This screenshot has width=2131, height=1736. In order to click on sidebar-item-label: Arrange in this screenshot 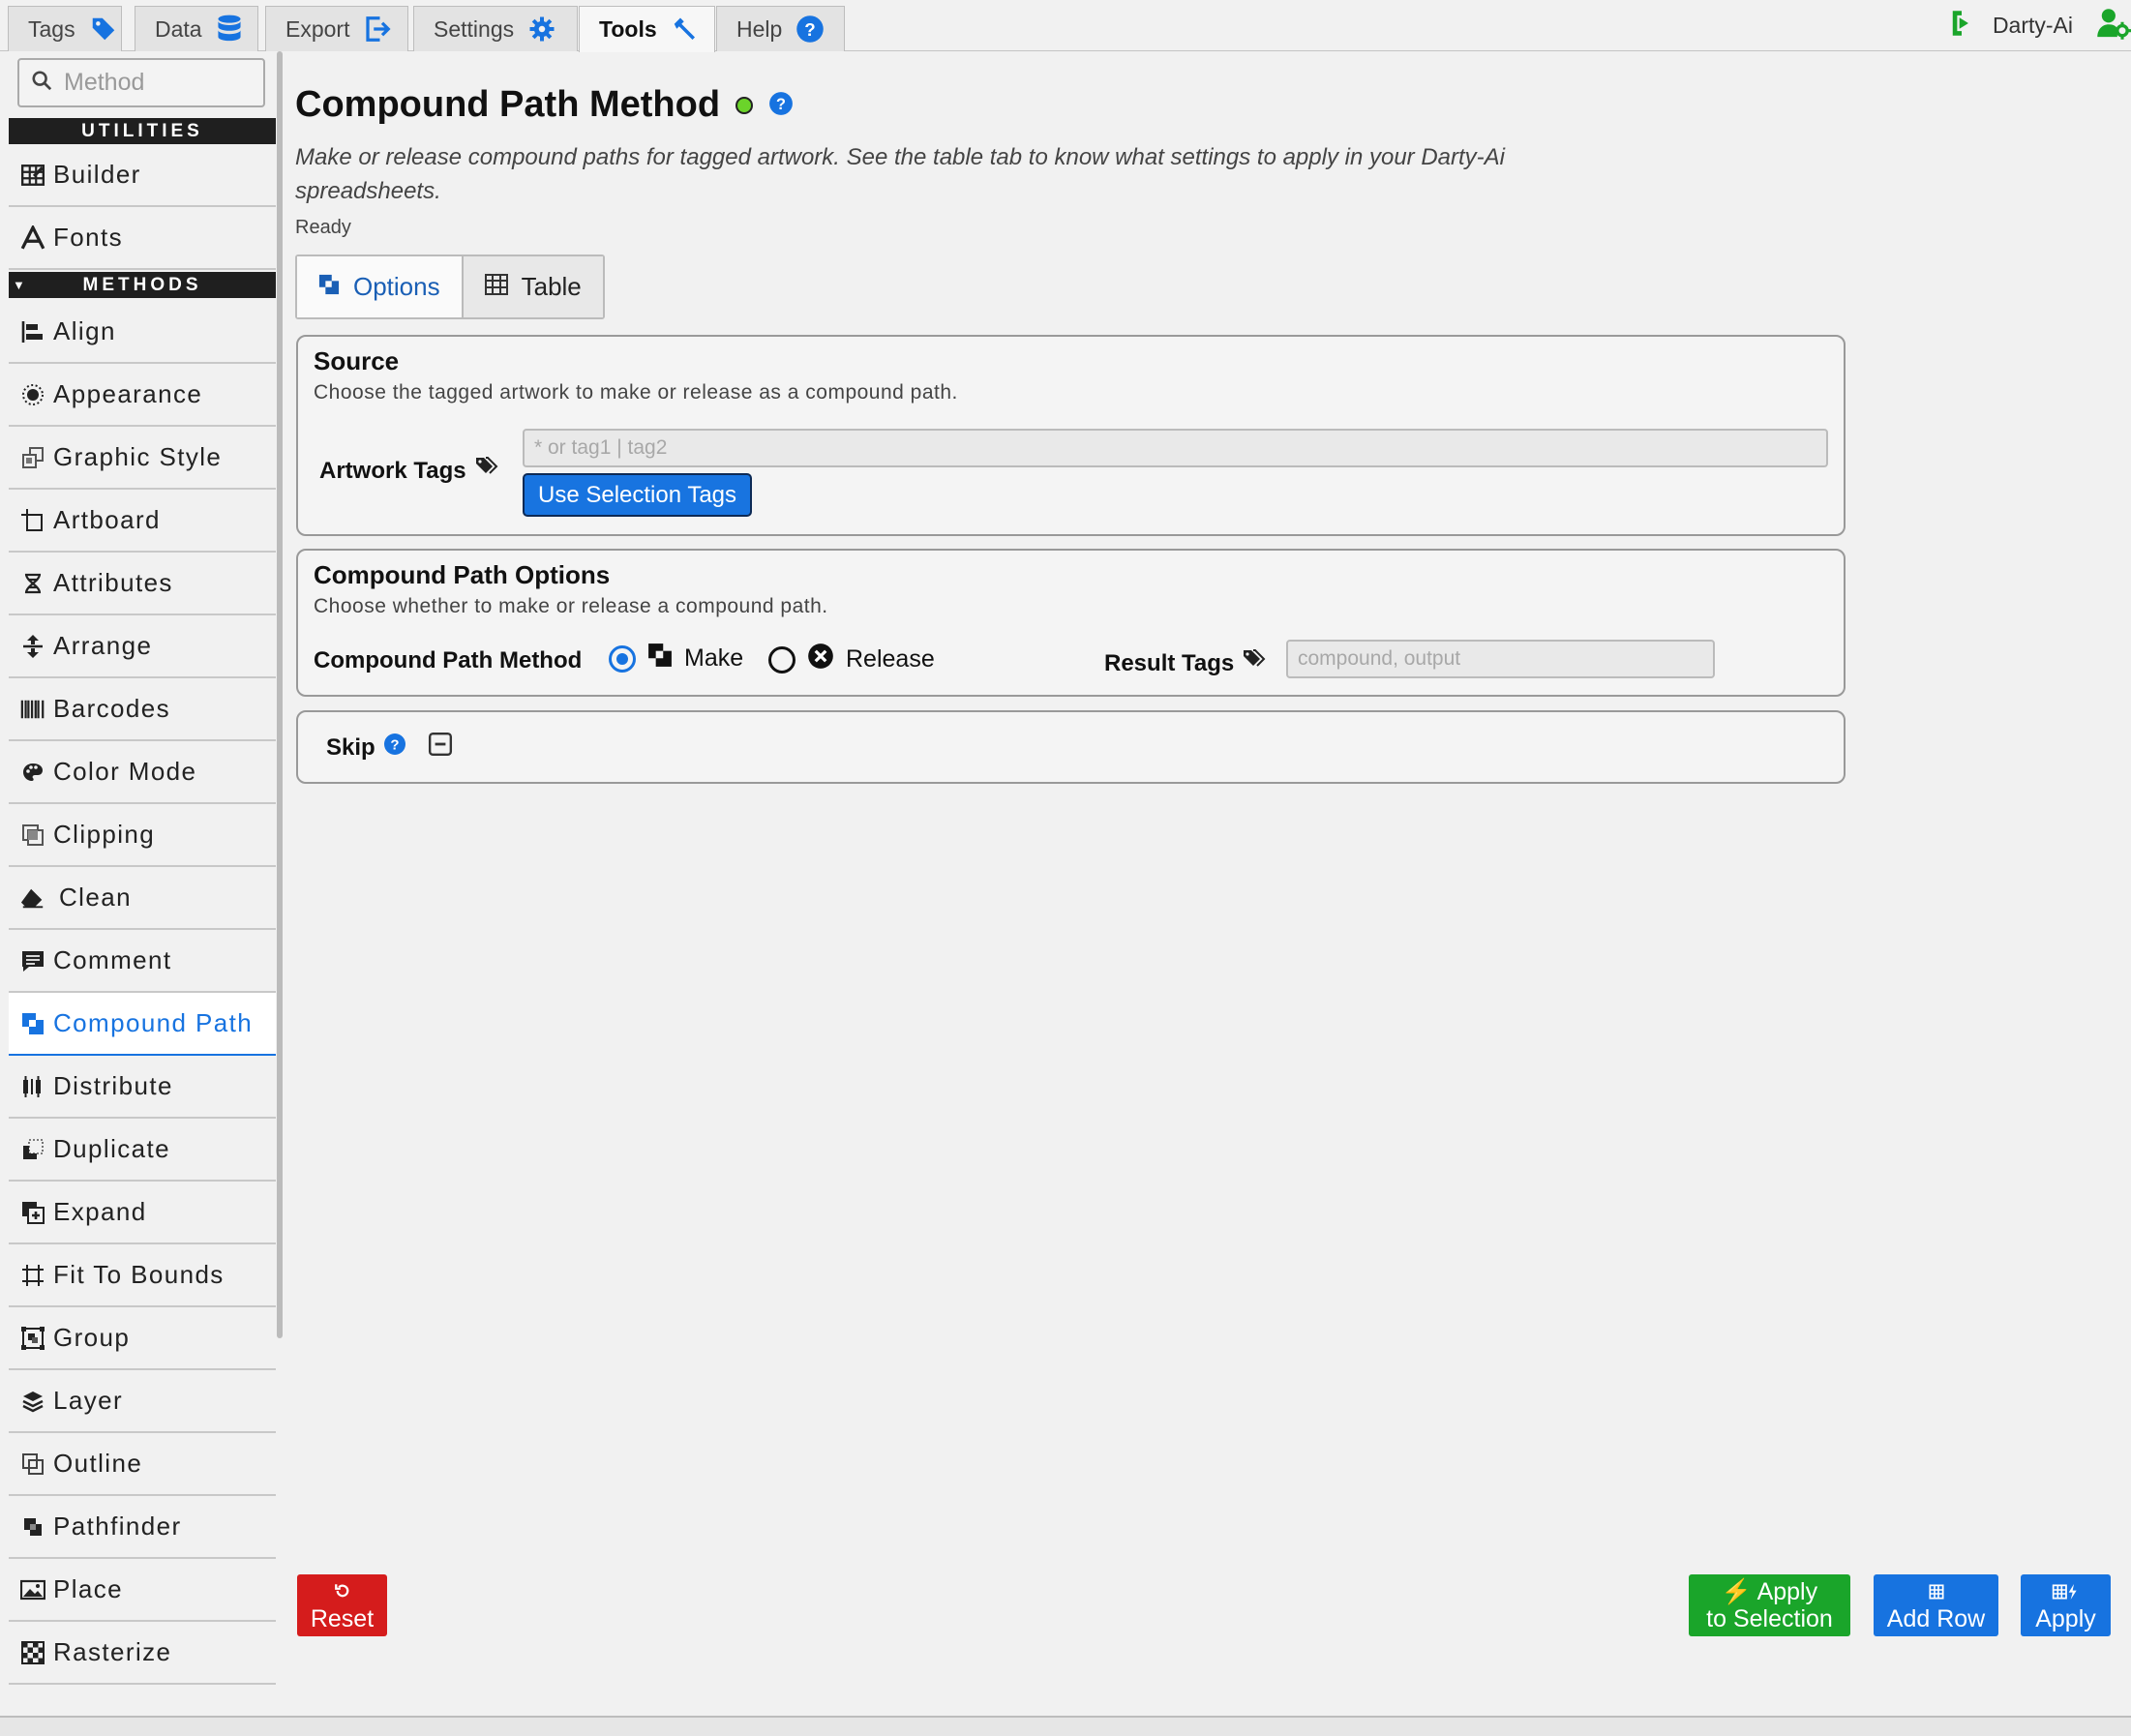, I will do `click(103, 645)`.